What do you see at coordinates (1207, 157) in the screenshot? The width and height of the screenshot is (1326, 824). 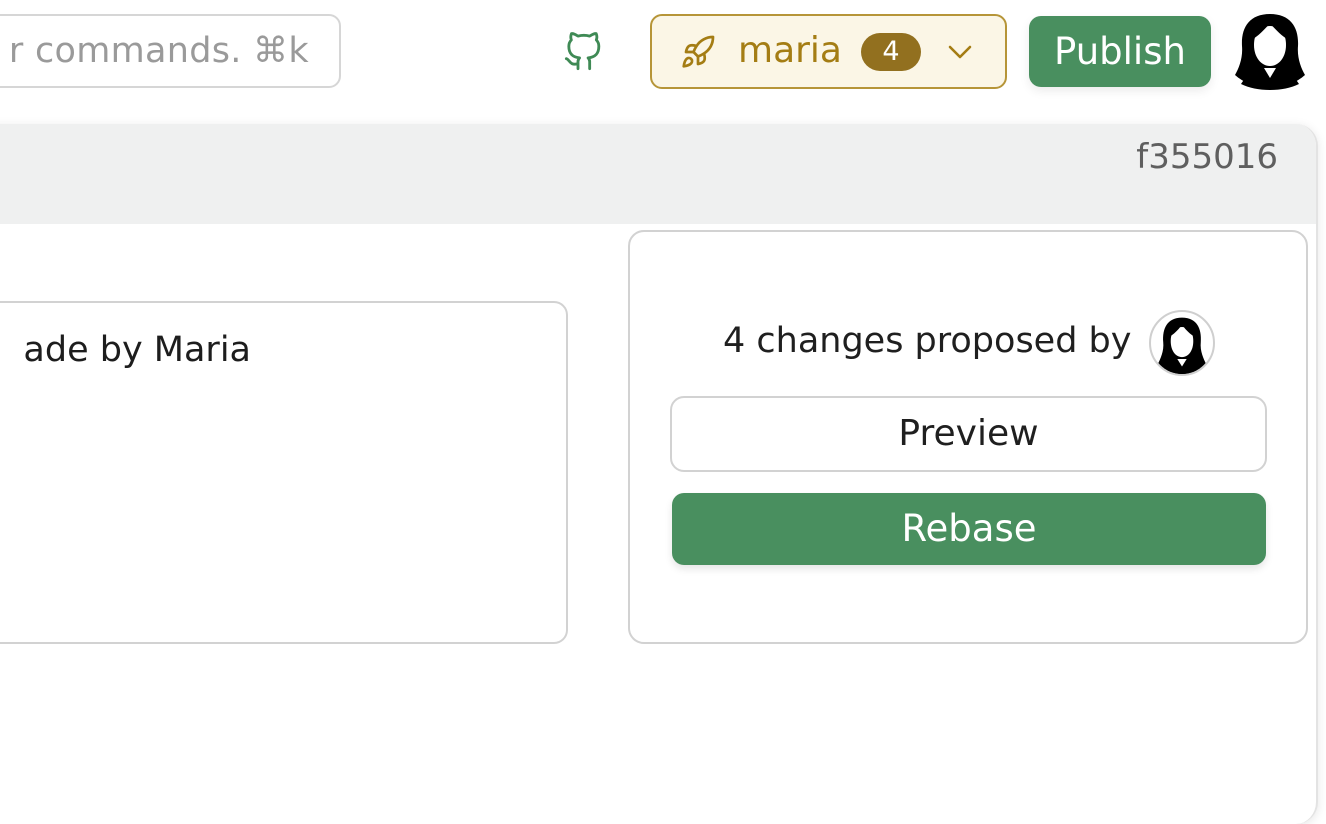 I see `commit-hash: f355016` at bounding box center [1207, 157].